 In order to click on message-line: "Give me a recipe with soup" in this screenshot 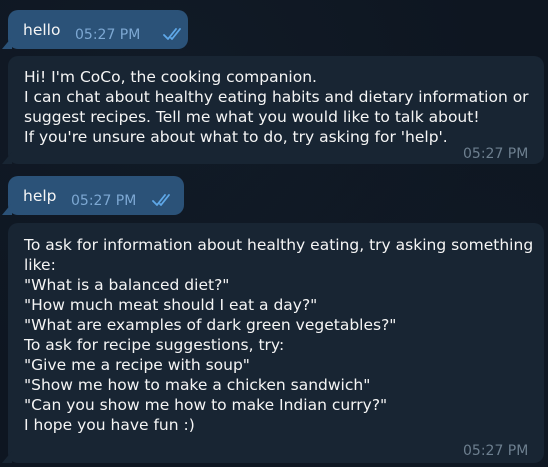, I will do `click(137, 365)`.